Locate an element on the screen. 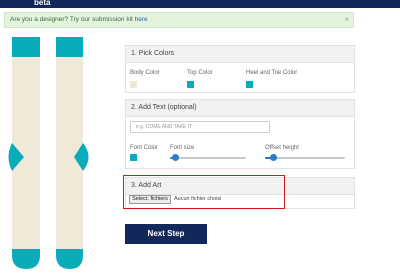  offset-height-slider is located at coordinates (305, 157).